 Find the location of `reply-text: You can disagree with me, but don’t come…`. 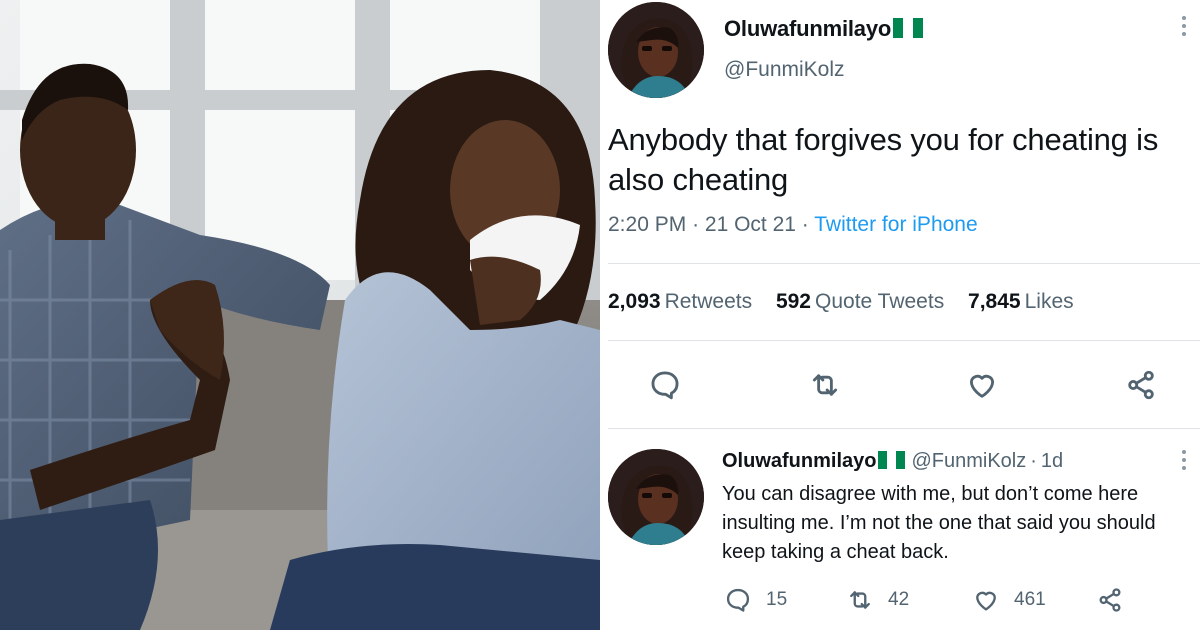

reply-text: You can disagree with me, but don’t come… is located at coordinates (961, 523).